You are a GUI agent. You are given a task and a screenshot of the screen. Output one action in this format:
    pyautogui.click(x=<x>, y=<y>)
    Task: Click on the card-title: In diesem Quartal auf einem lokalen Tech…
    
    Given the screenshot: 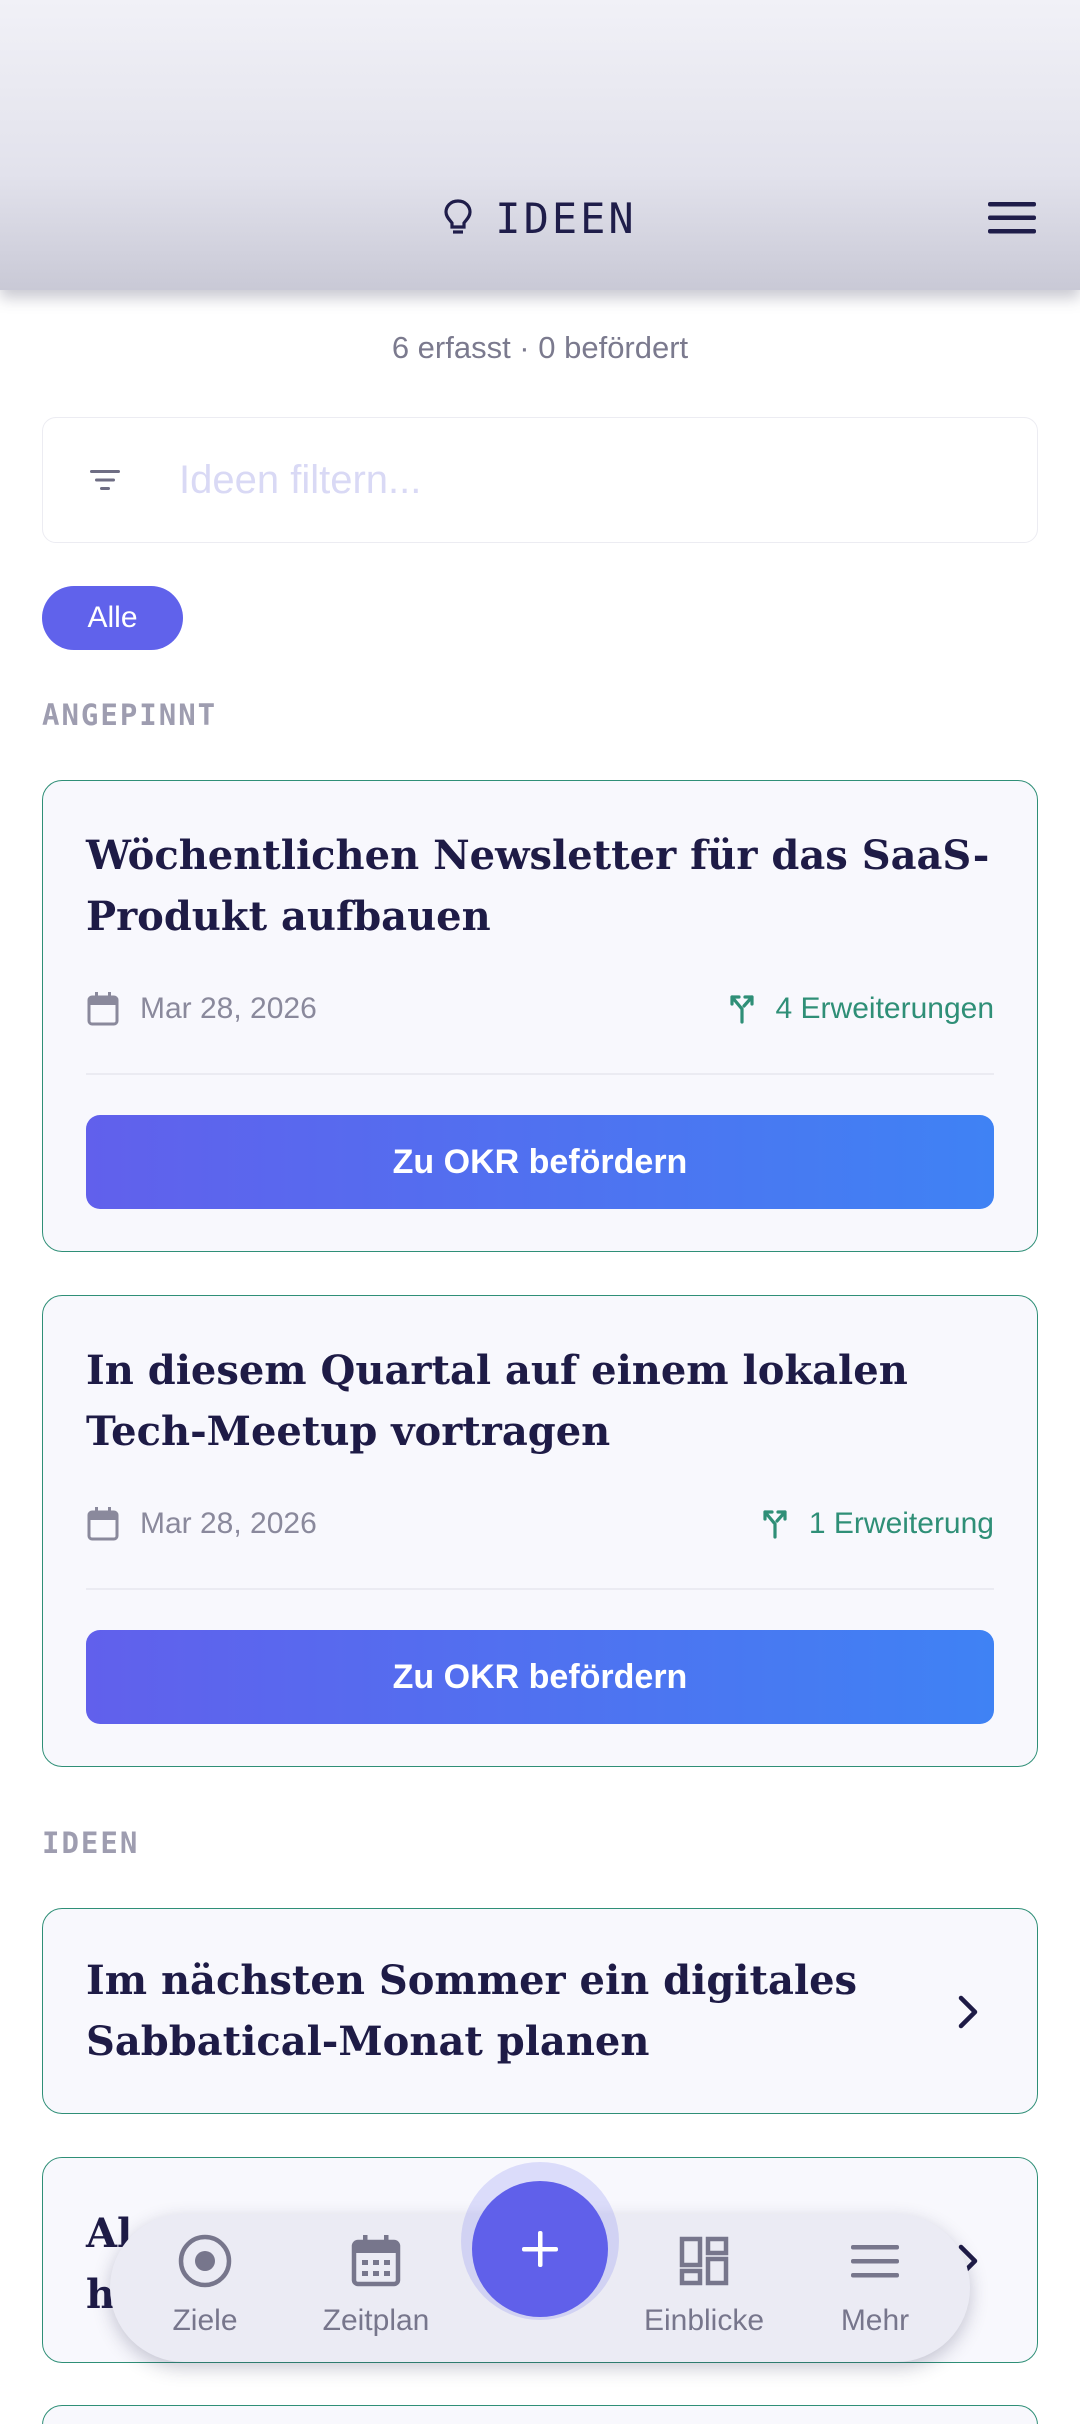 What is the action you would take?
    pyautogui.click(x=497, y=1401)
    